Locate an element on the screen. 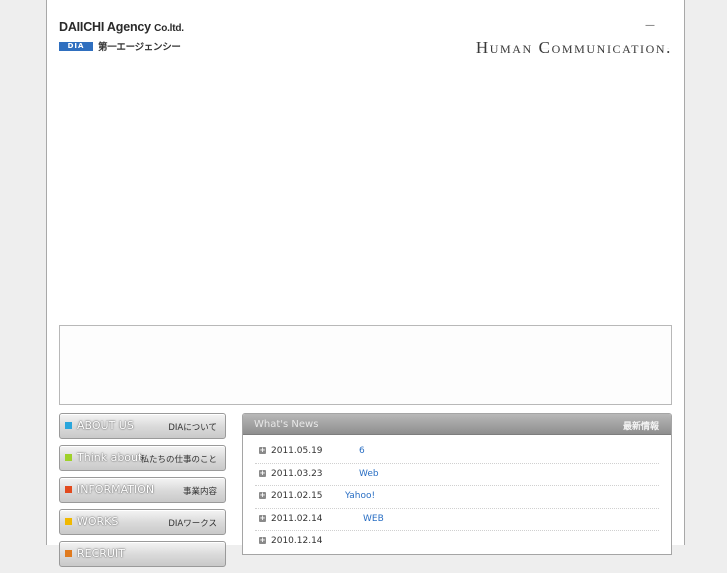 This screenshot has height=573, width=727. nav-information-button: INFORMATION 事業内容 is located at coordinates (142, 490).